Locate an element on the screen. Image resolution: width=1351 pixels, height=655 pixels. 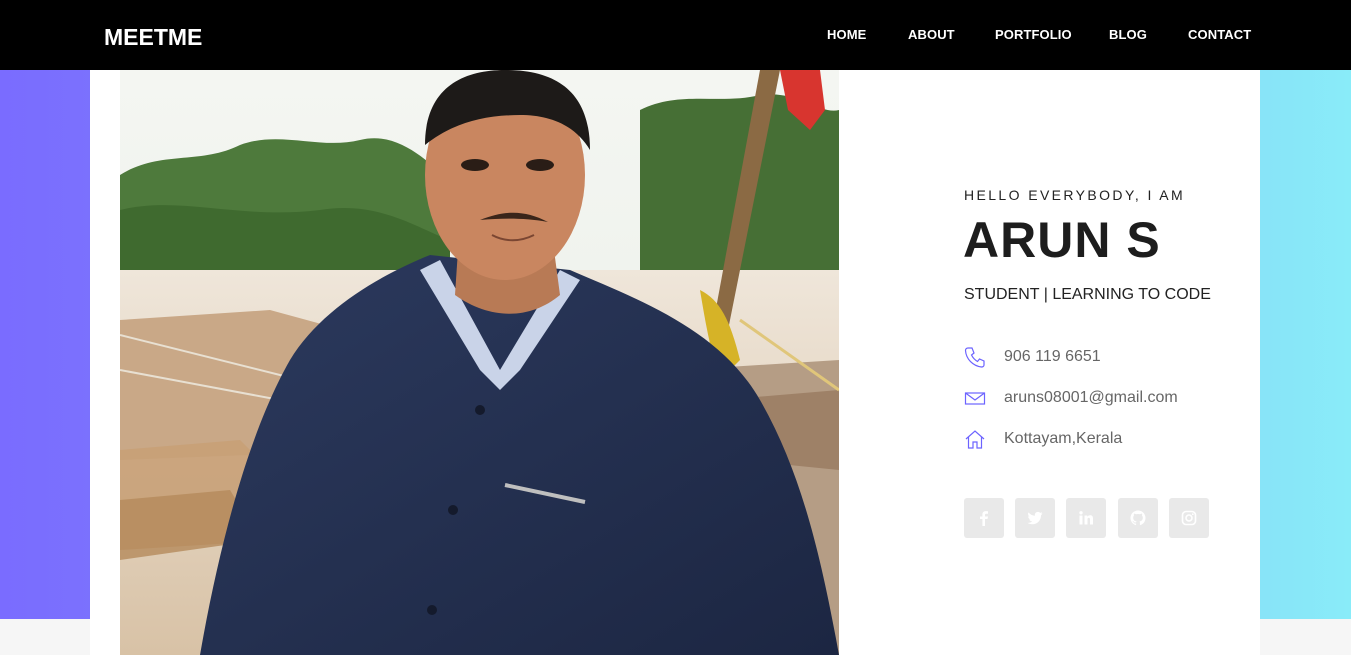
twitter-link is located at coordinates (1035, 518).